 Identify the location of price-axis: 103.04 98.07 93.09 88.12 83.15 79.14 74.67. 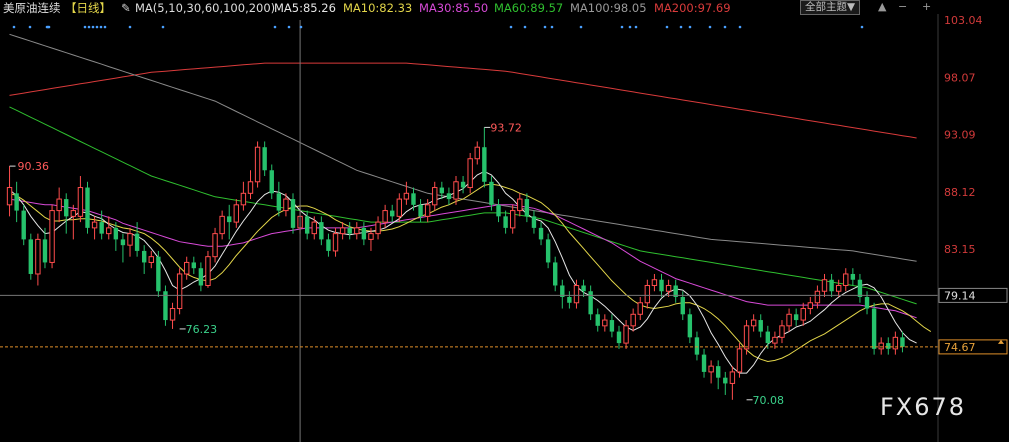
(973, 228).